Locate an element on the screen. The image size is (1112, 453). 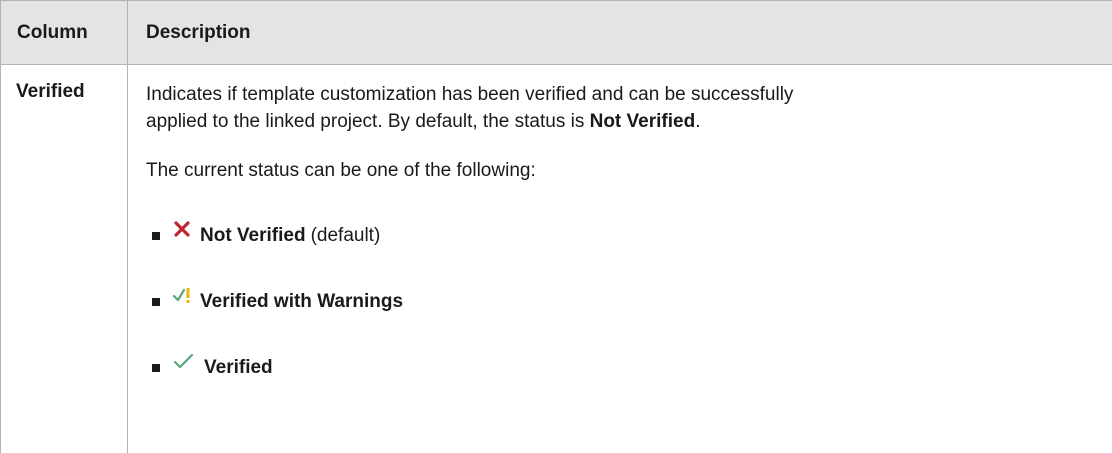
description-line-2-suffix: . is located at coordinates (697, 121).